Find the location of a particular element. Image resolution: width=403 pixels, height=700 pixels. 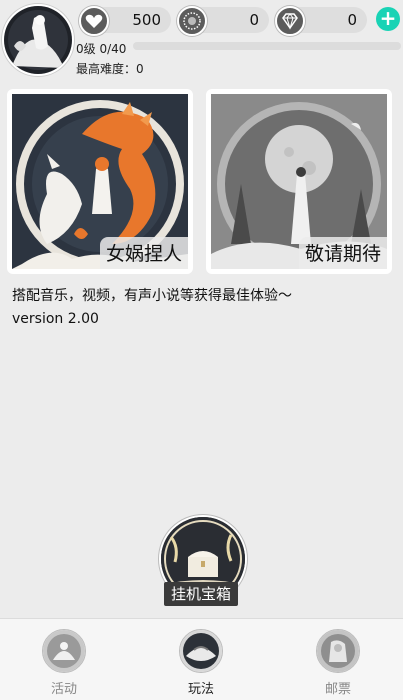

player-avatar is located at coordinates (38, 40).